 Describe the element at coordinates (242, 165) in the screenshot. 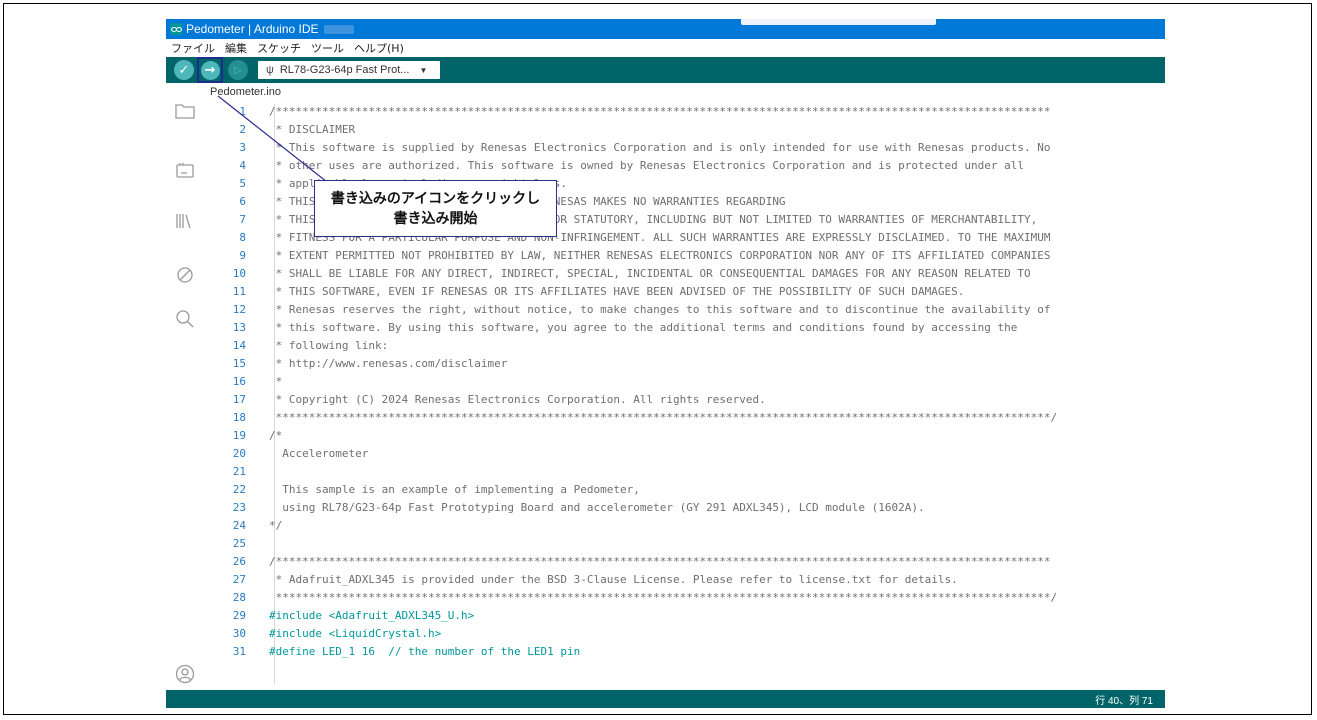

I see `line-number: 4` at that location.